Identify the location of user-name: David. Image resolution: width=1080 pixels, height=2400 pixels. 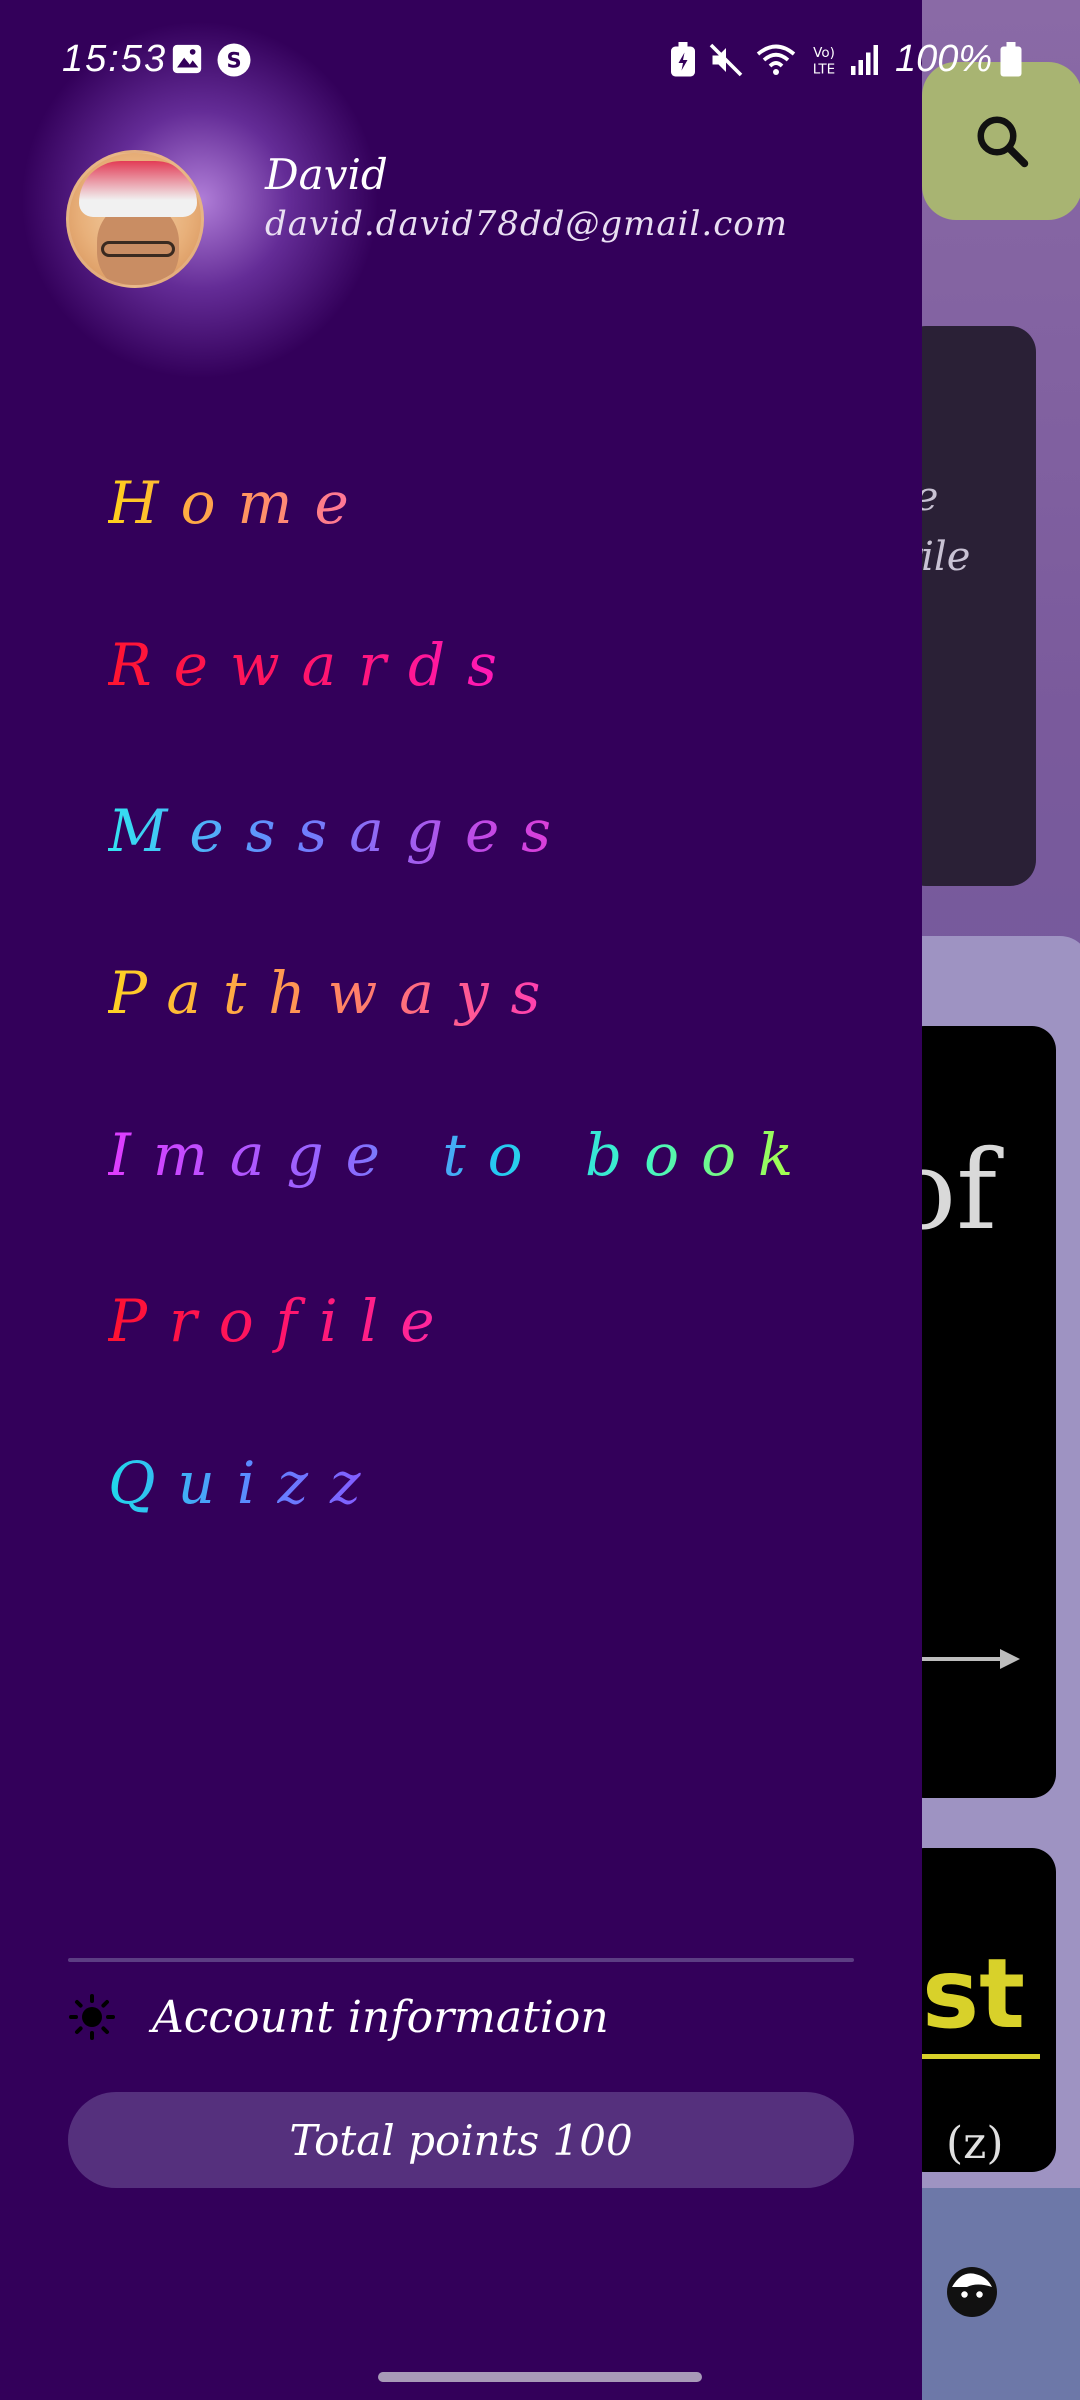
(326, 174).